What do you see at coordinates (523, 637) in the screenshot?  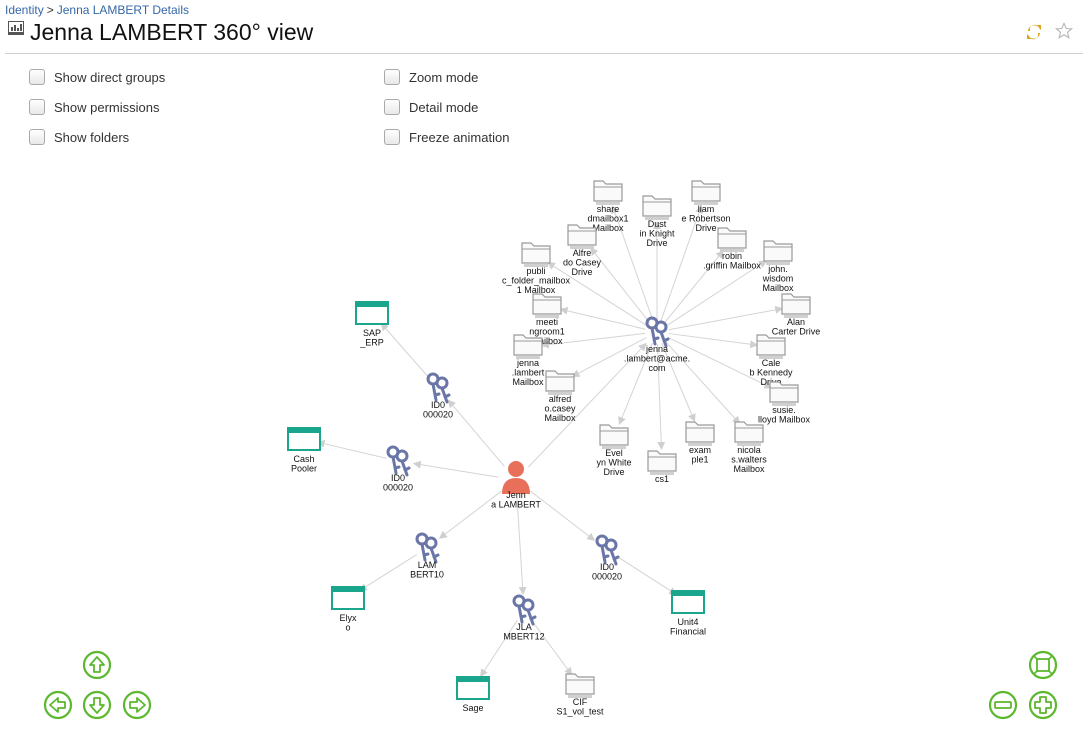 I see `node-label: MBERT12` at bounding box center [523, 637].